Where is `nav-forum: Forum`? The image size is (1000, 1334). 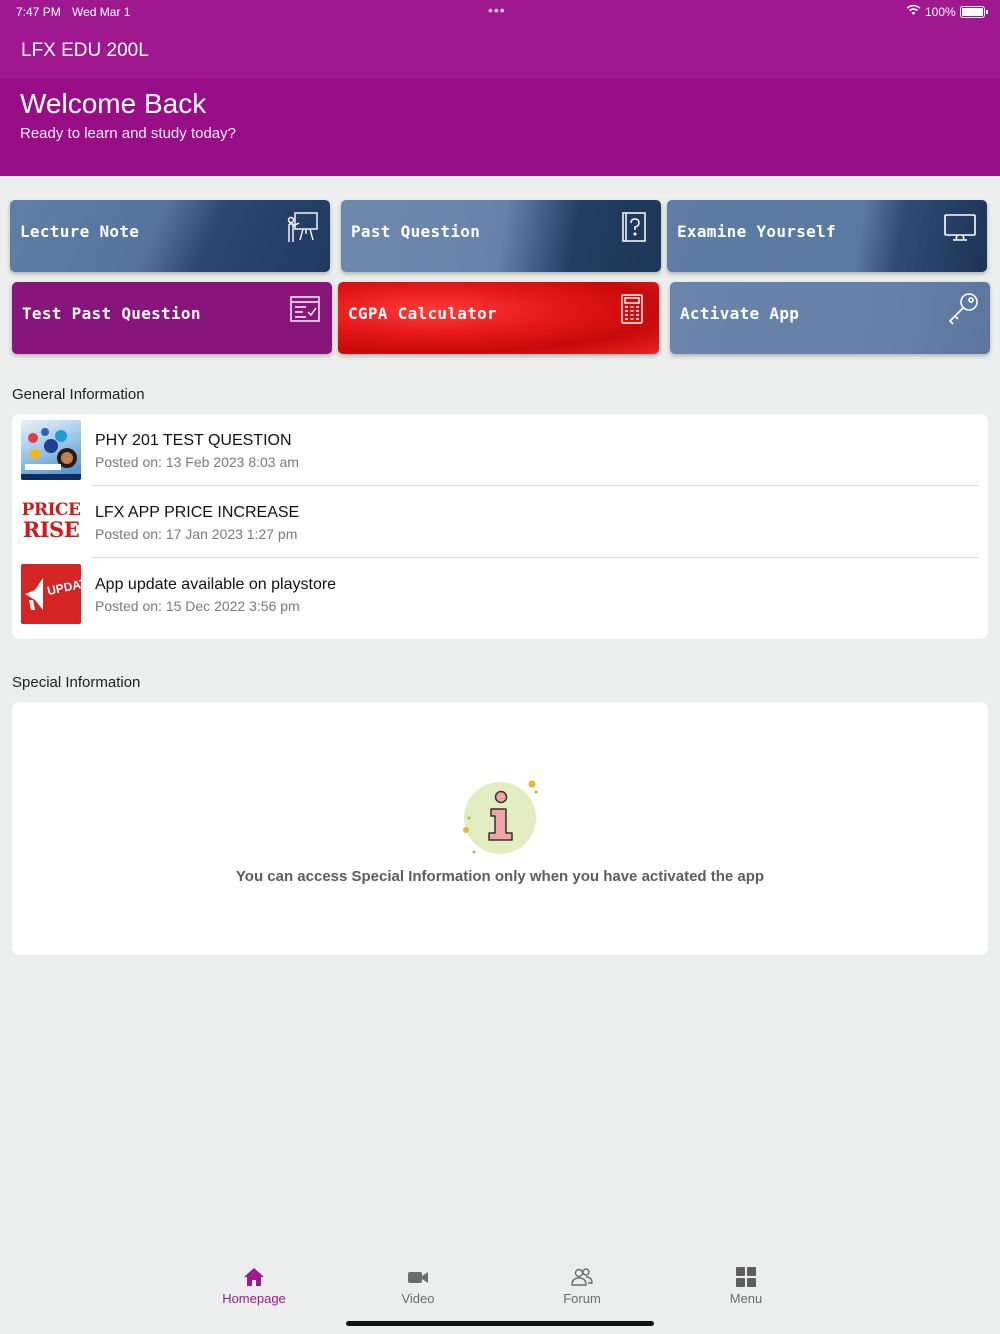 nav-forum: Forum is located at coordinates (582, 1286).